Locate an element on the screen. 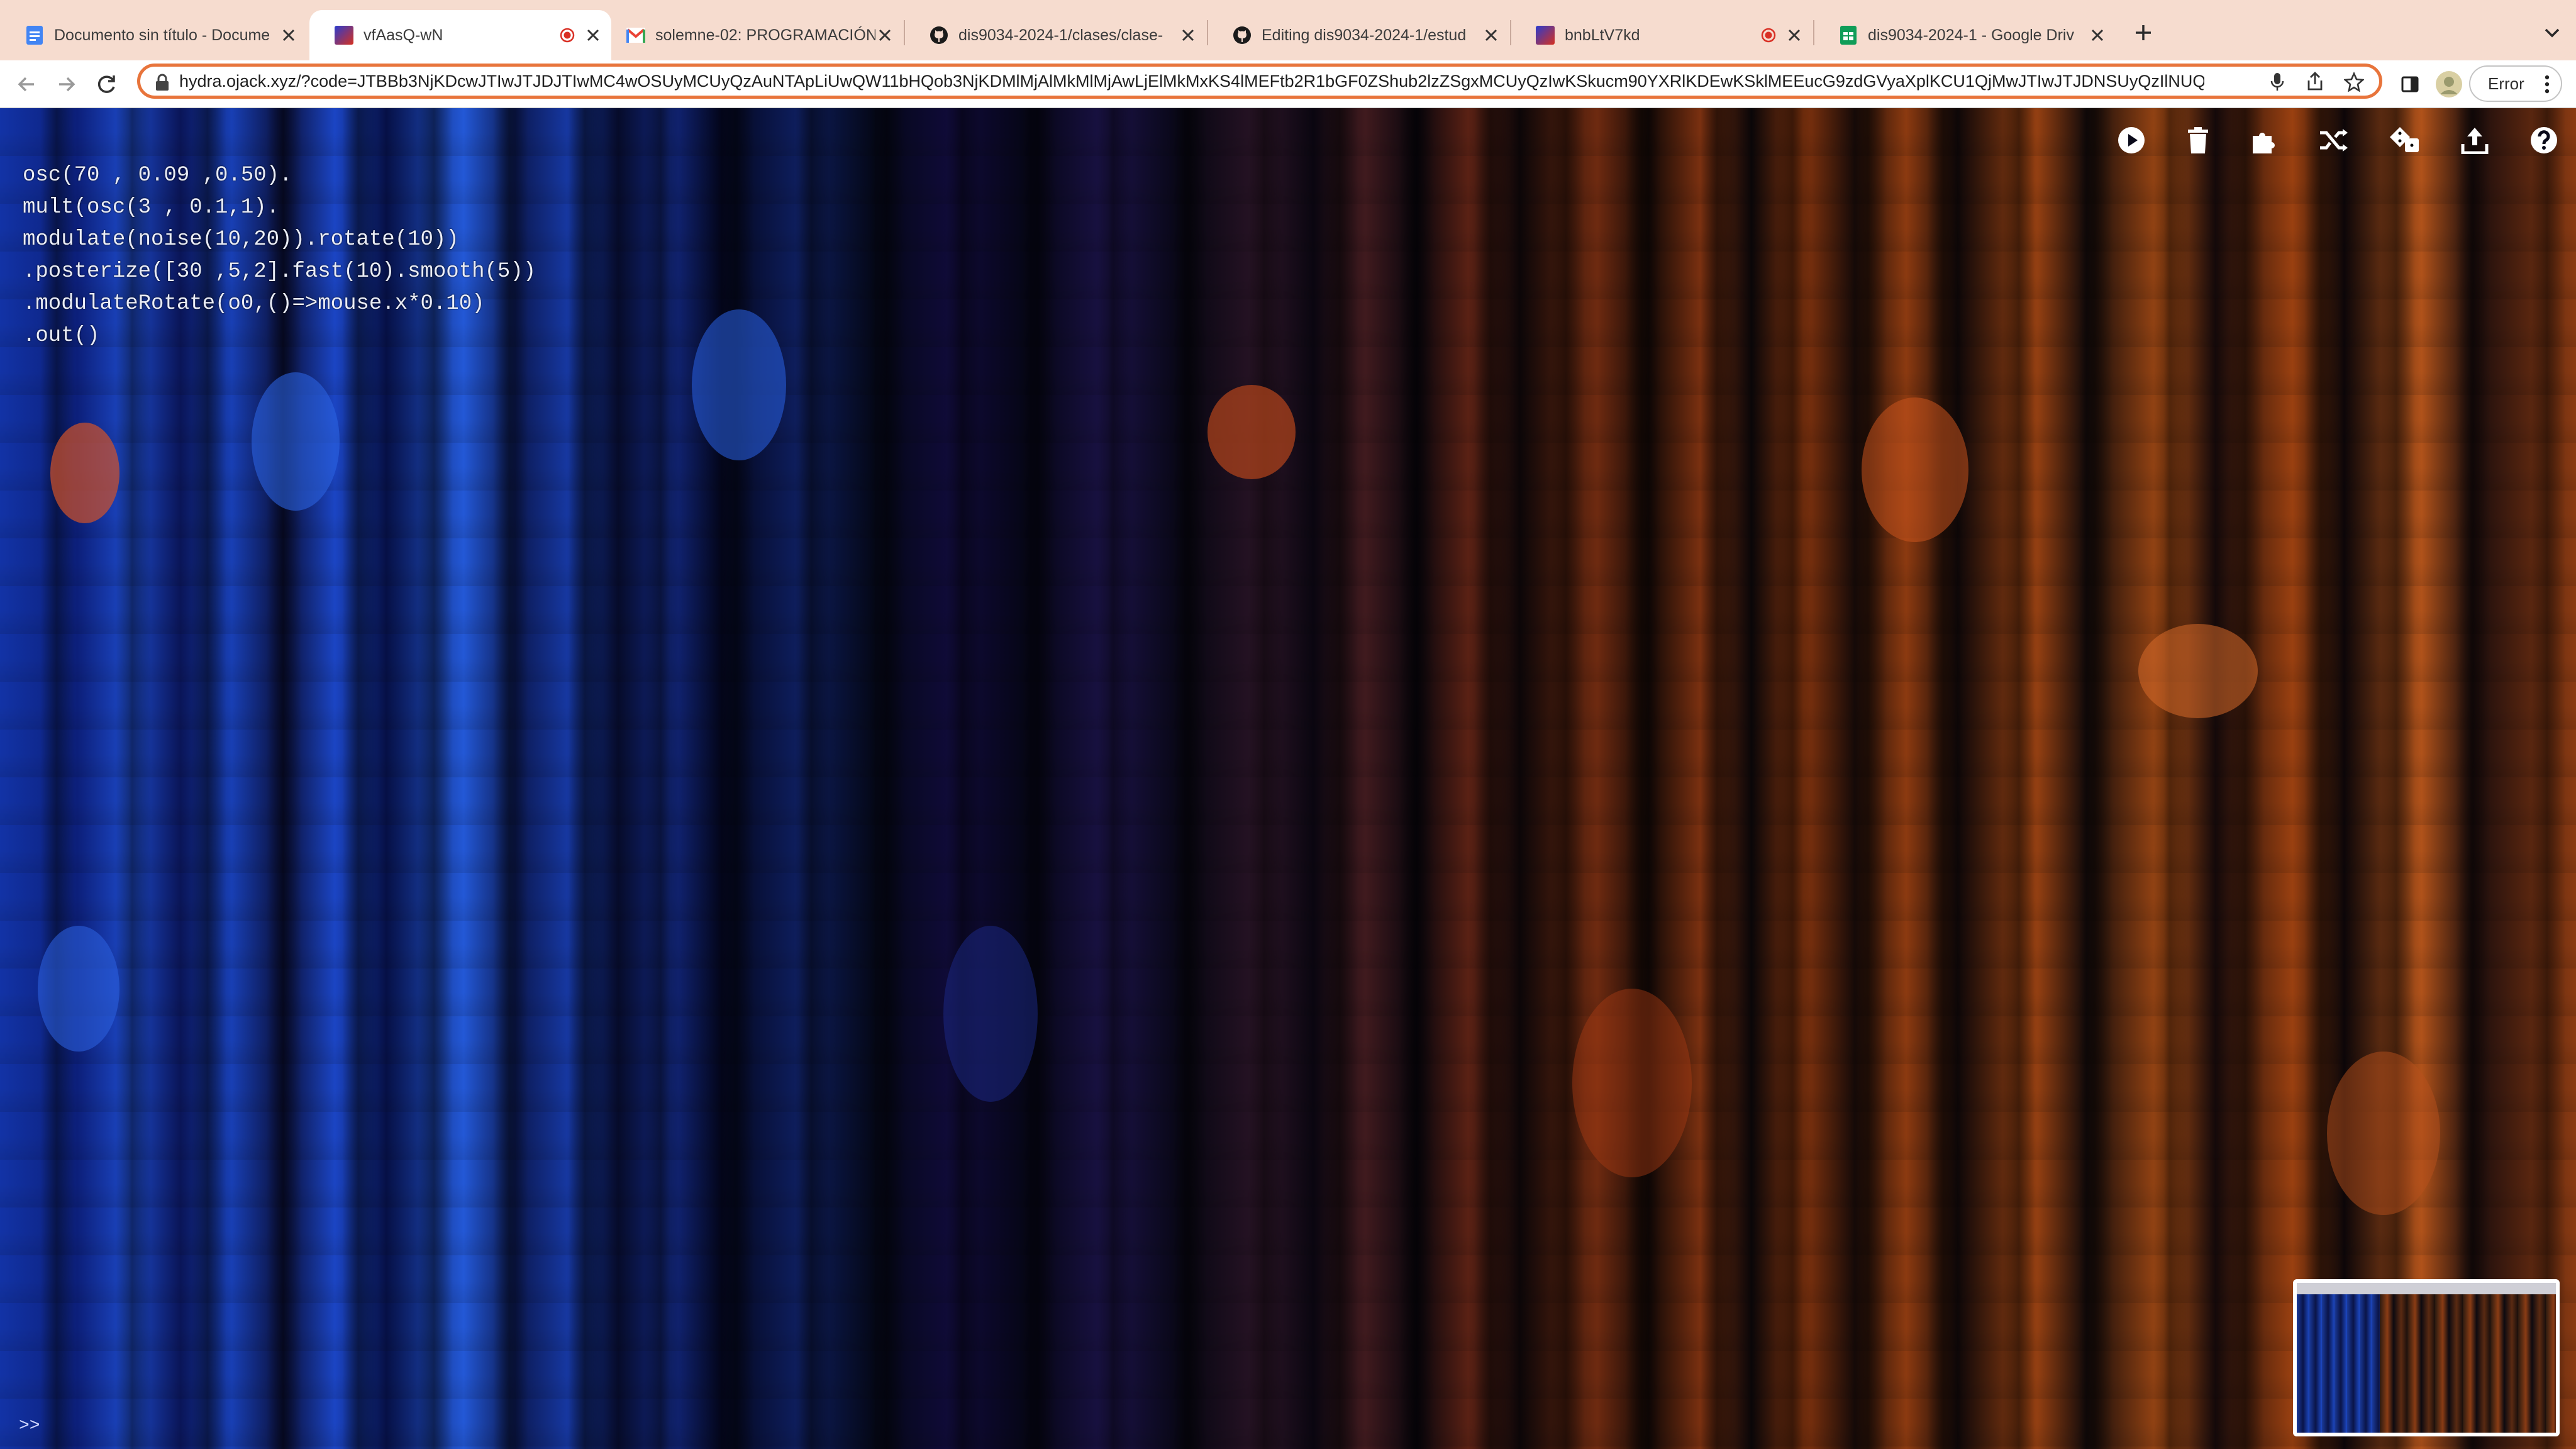 This screenshot has width=2576, height=1449. tab-github-clases: dis9034-2024-1/clases/clase- is located at coordinates (1055, 35).